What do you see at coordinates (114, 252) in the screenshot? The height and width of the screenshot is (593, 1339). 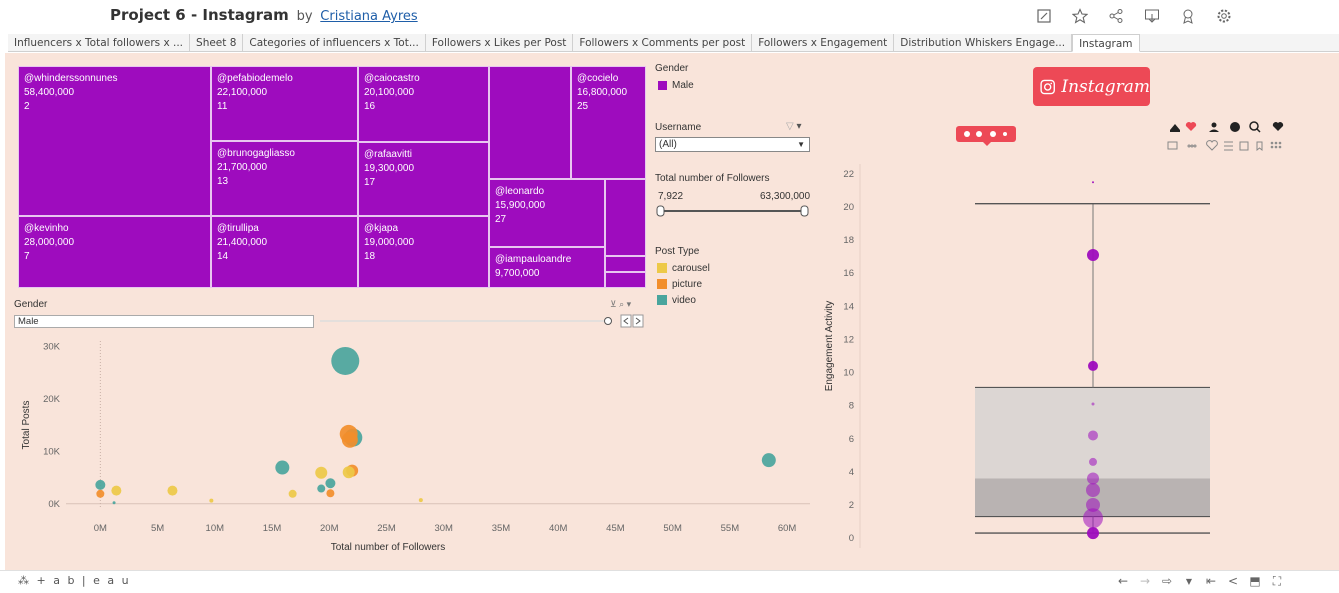 I see `treemap-cell: @kevinho 28,000,000 7` at bounding box center [114, 252].